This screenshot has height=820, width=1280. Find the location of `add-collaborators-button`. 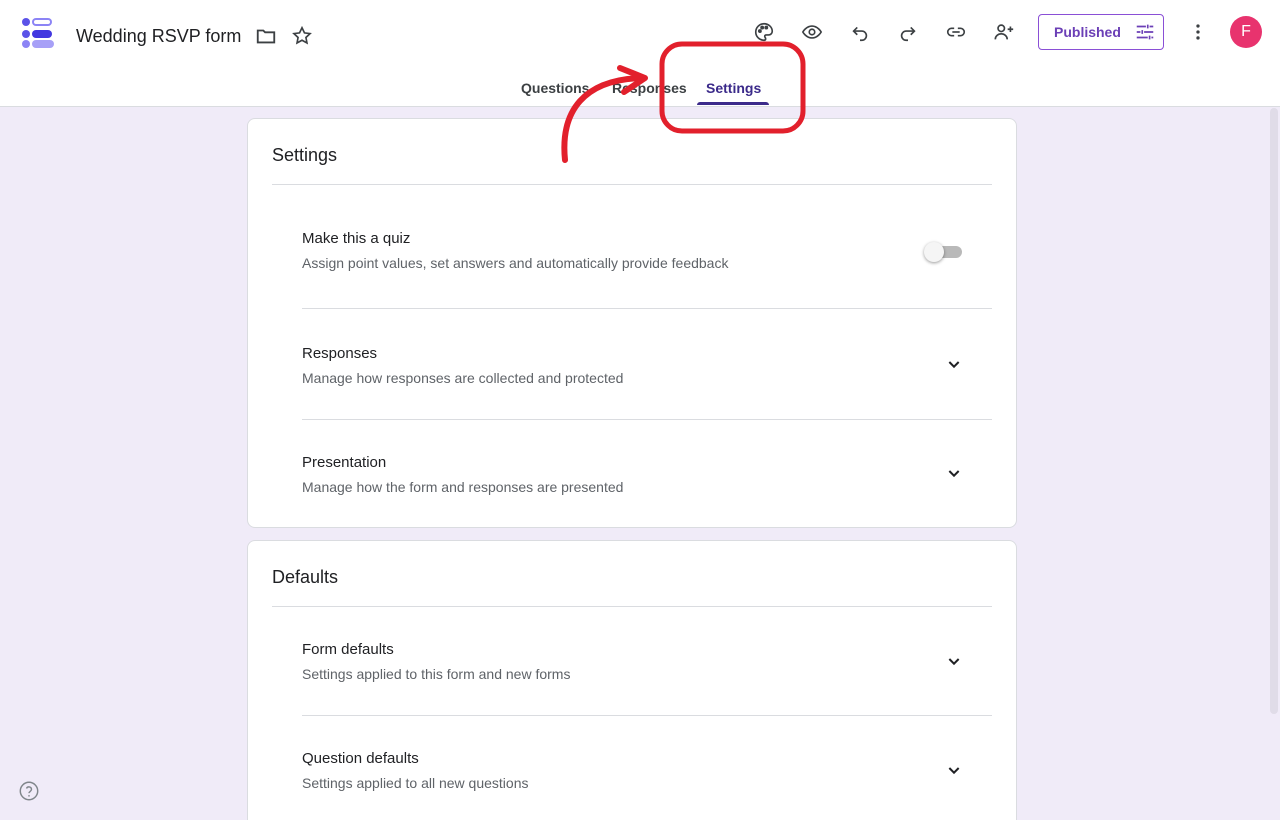

add-collaborators-button is located at coordinates (1004, 32).